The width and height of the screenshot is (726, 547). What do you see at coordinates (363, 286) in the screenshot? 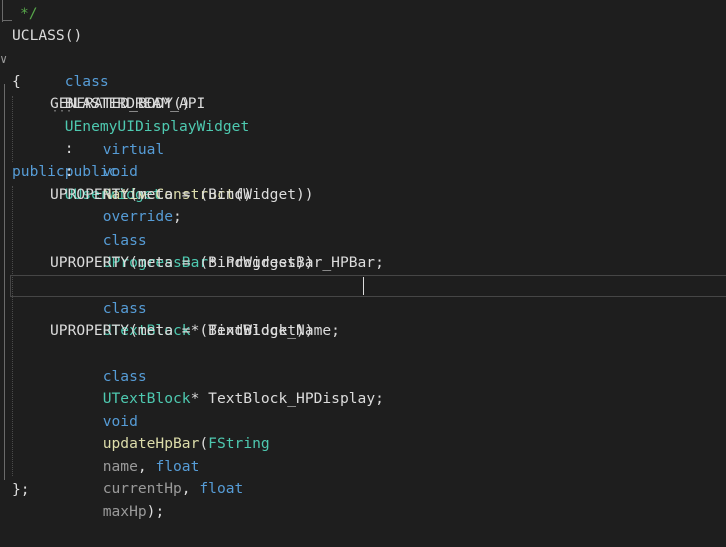
I see `text-caret` at bounding box center [363, 286].